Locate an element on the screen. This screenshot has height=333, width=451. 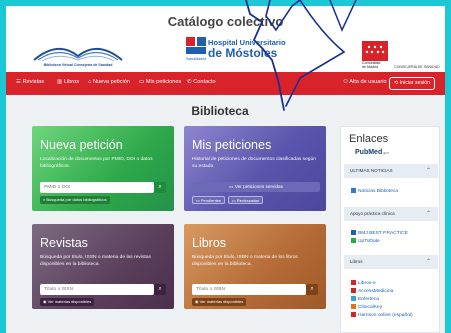
hospital-emblem-icon is located at coordinates (196, 45).